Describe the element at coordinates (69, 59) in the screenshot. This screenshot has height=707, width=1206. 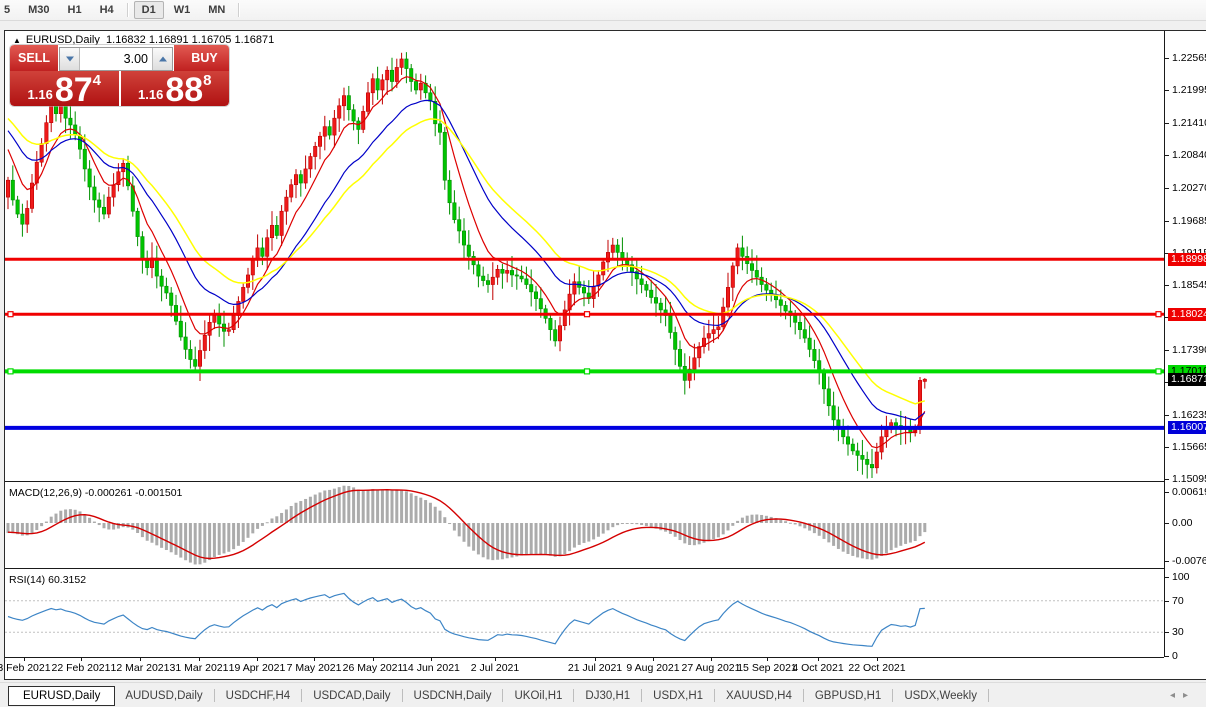
I see `volume-decrease-button` at that location.